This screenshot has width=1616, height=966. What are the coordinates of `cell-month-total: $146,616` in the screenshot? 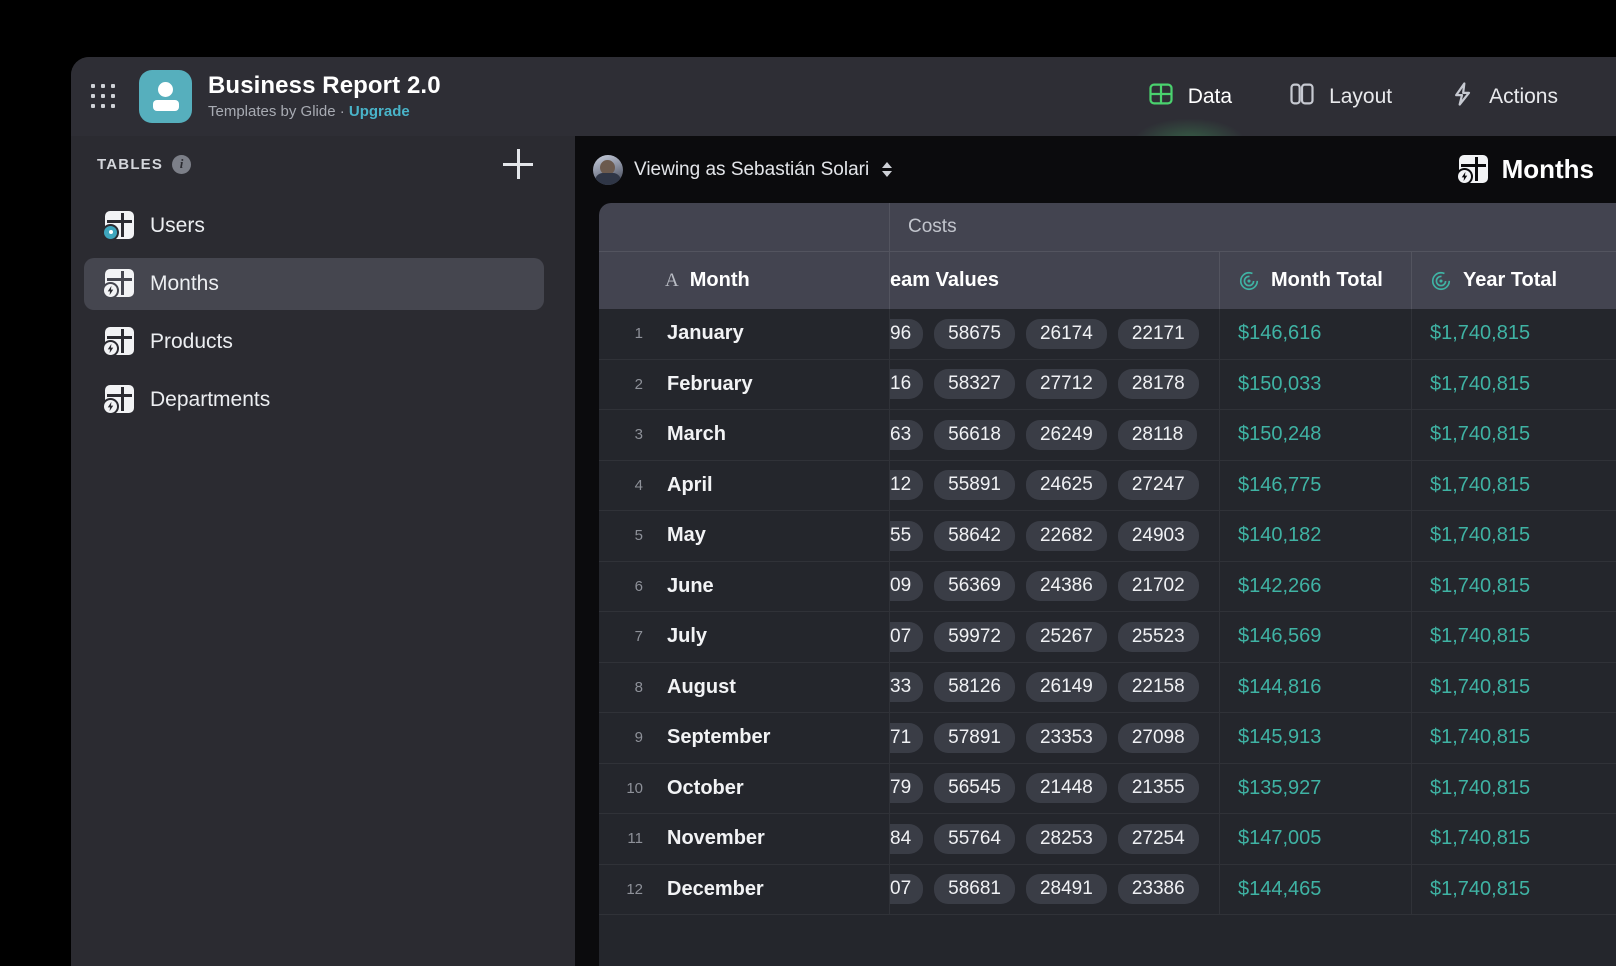 It's located at (1316, 334).